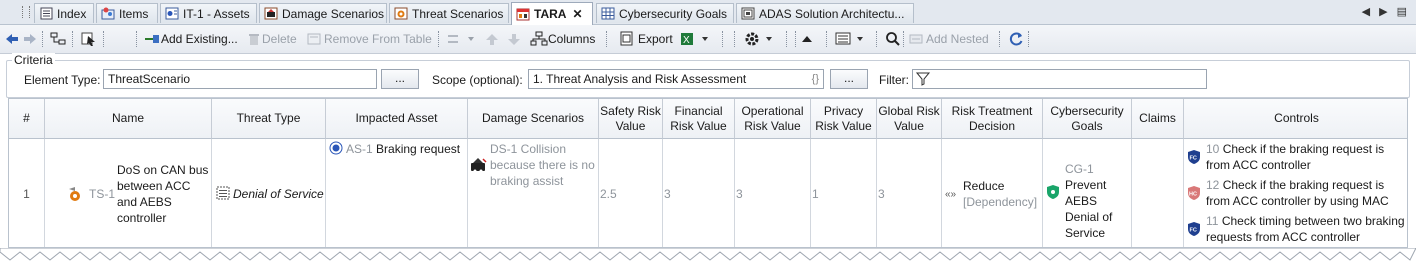 The width and height of the screenshot is (1416, 272). What do you see at coordinates (1386, 11) in the screenshot?
I see `tab-navigation: ◀ ▶ ▤` at bounding box center [1386, 11].